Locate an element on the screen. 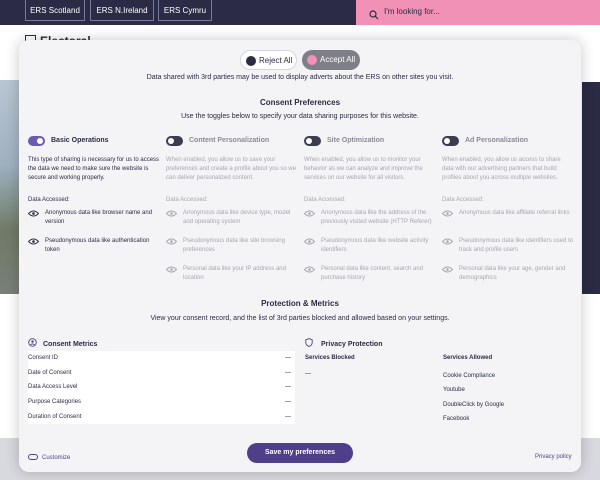  toggle-site-optimization is located at coordinates (312, 141).